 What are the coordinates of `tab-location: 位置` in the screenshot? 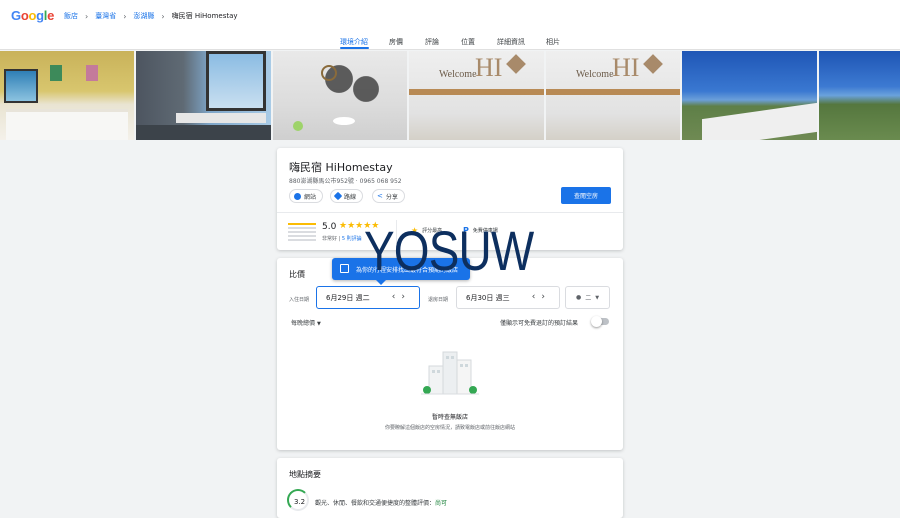 It's located at (468, 42).